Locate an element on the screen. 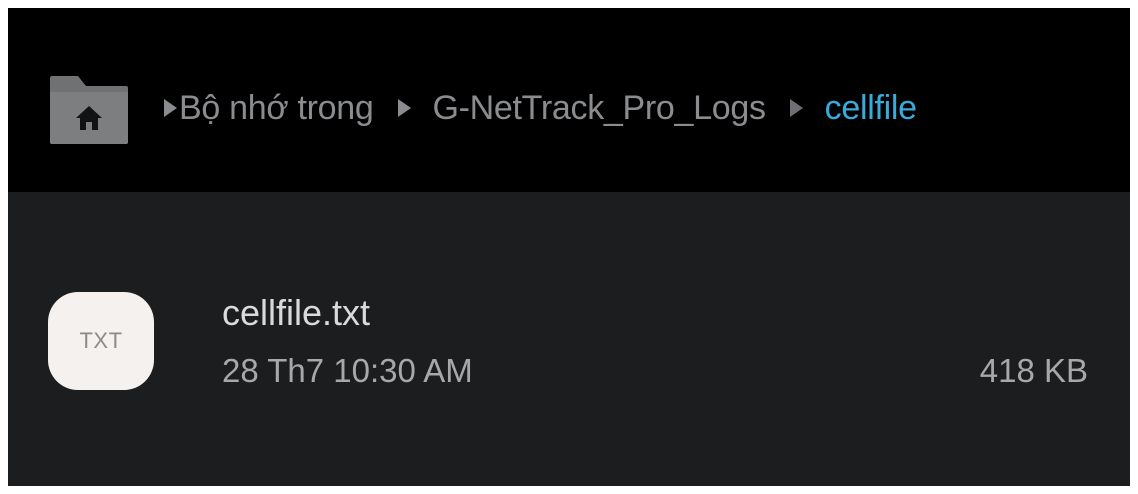  folder-home-icon is located at coordinates (89, 110).